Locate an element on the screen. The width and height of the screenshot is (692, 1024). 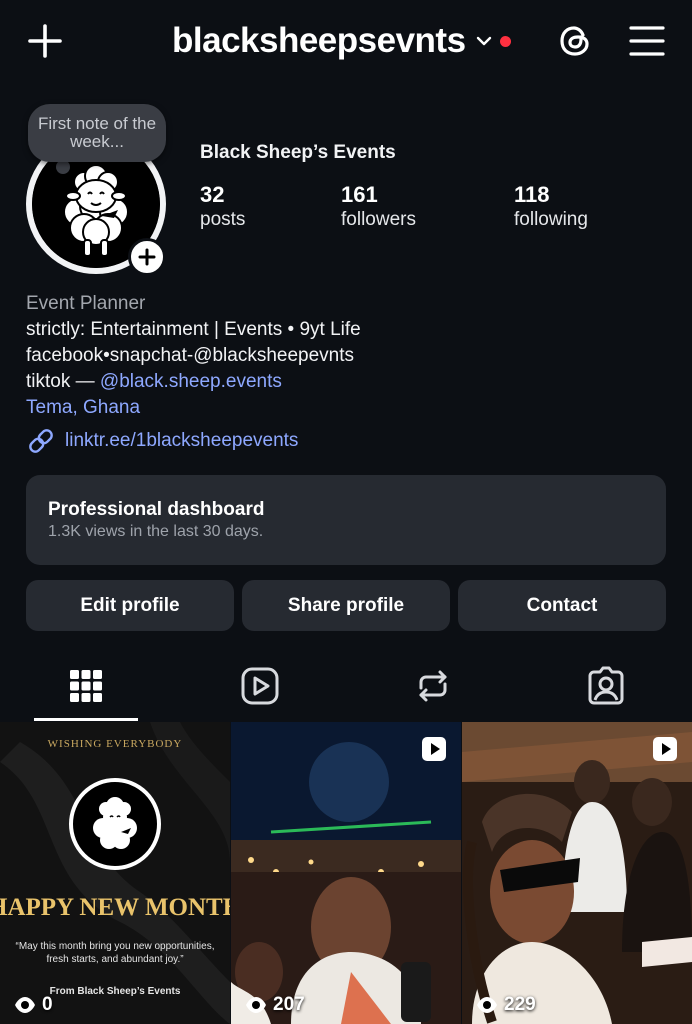
stat-posts: 32 posts is located at coordinates (222, 207).